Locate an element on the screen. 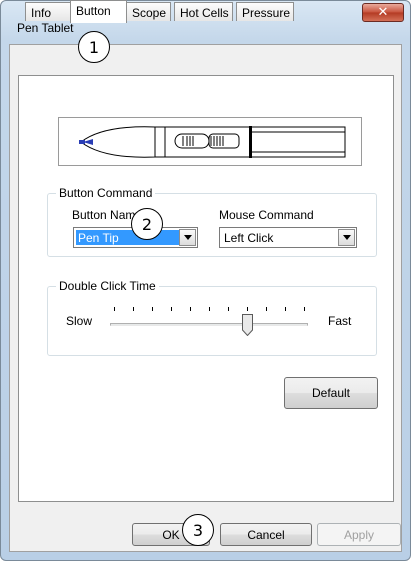 Image resolution: width=413 pixels, height=563 pixels. default-button: Default is located at coordinates (331, 393).